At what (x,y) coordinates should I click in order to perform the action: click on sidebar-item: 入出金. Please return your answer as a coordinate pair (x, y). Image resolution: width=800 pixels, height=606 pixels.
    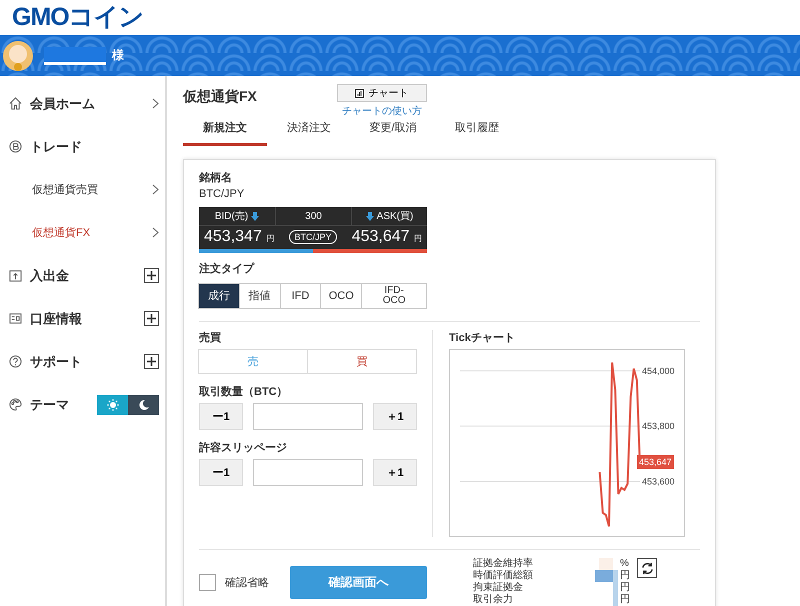
    Looking at the image, I should click on (82, 275).